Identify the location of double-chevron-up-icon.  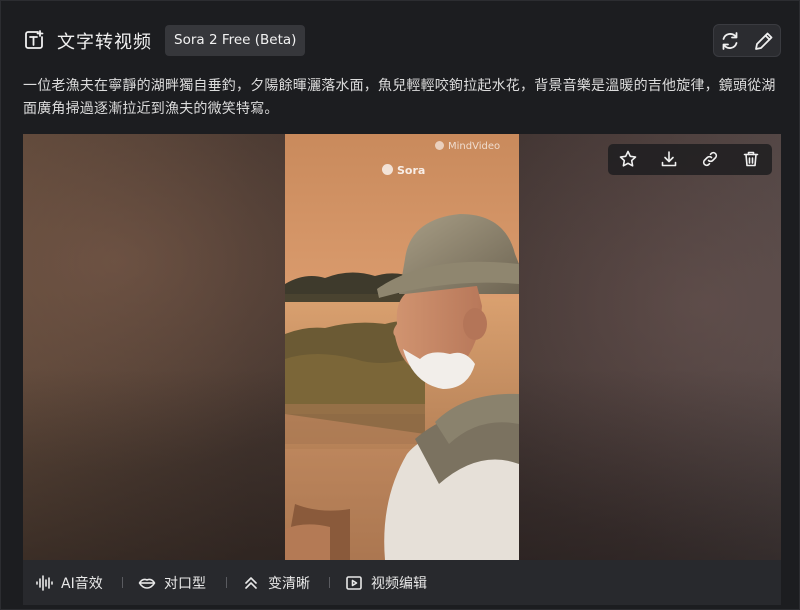
(251, 582).